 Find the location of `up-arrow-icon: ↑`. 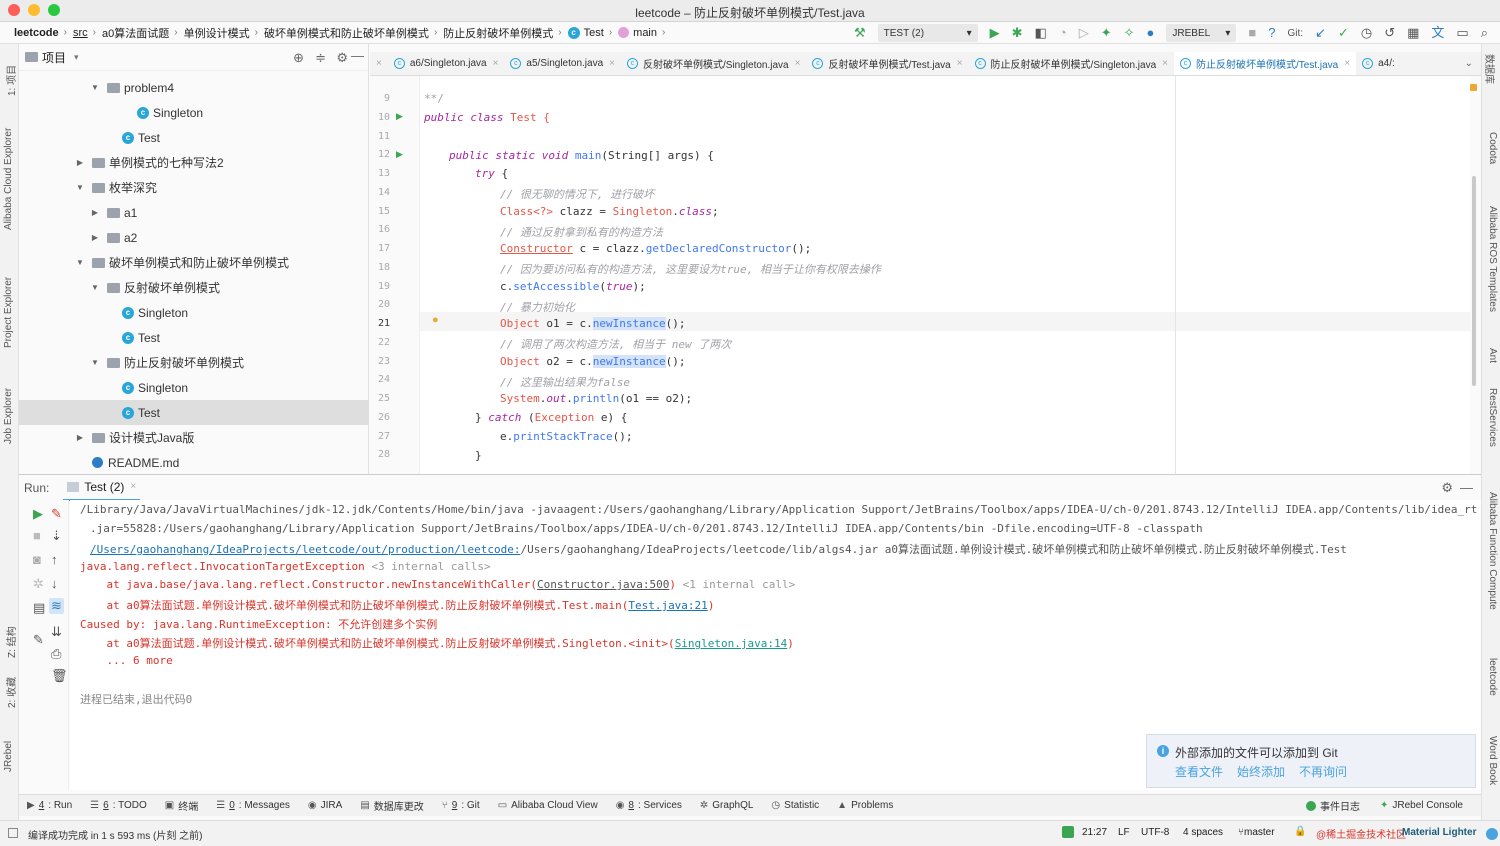

up-arrow-icon: ↑ is located at coordinates (54, 559).